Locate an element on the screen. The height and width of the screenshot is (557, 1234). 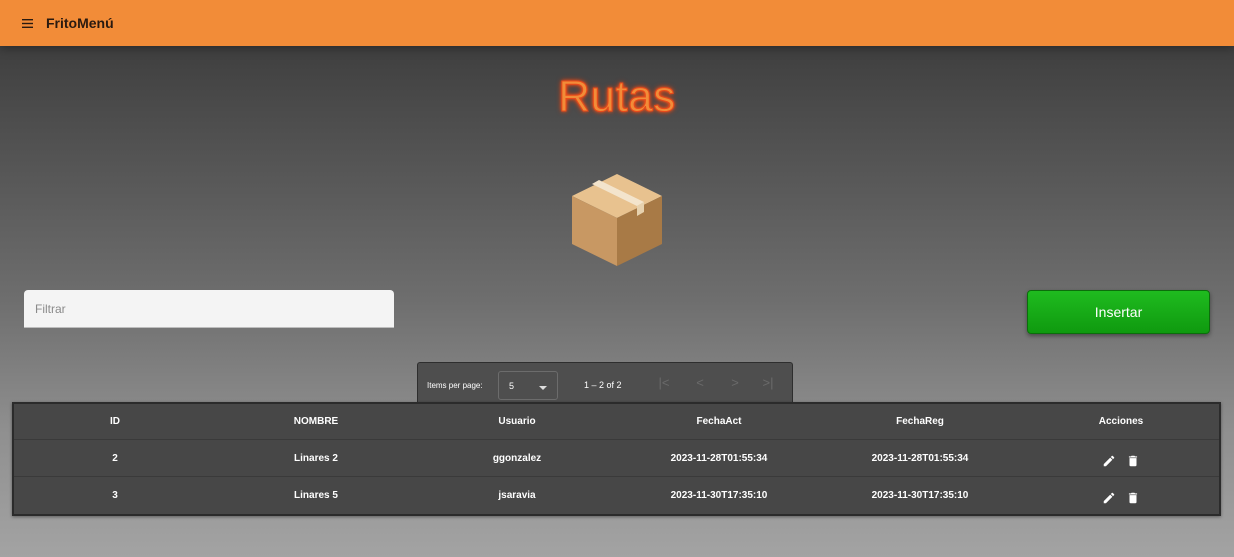
column-header-id: ID is located at coordinates (115, 421).